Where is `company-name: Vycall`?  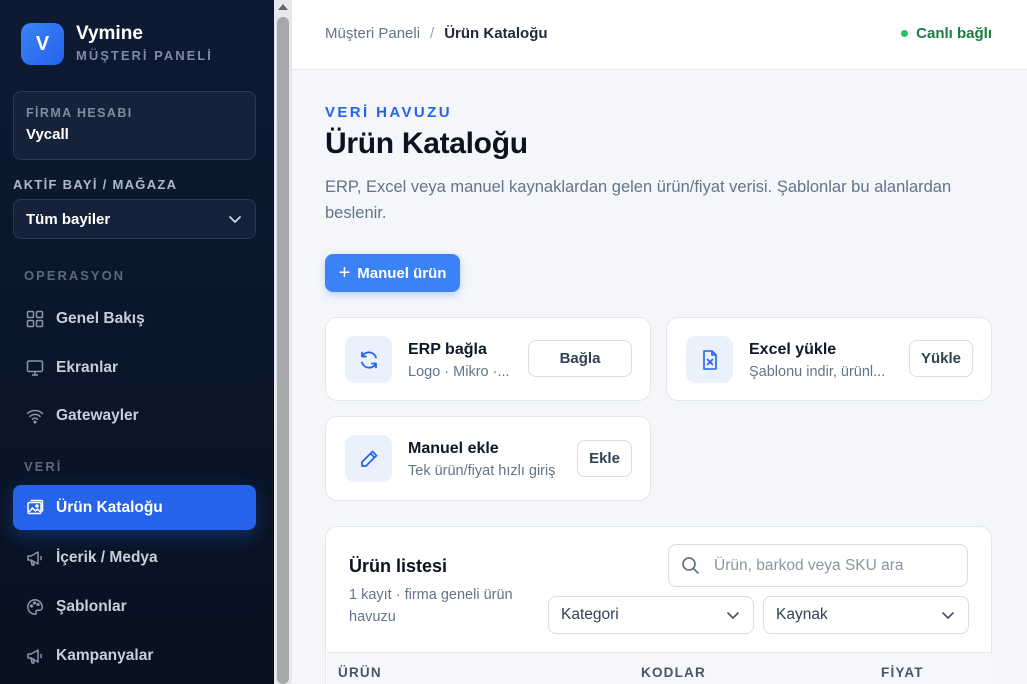 company-name: Vycall is located at coordinates (47, 134).